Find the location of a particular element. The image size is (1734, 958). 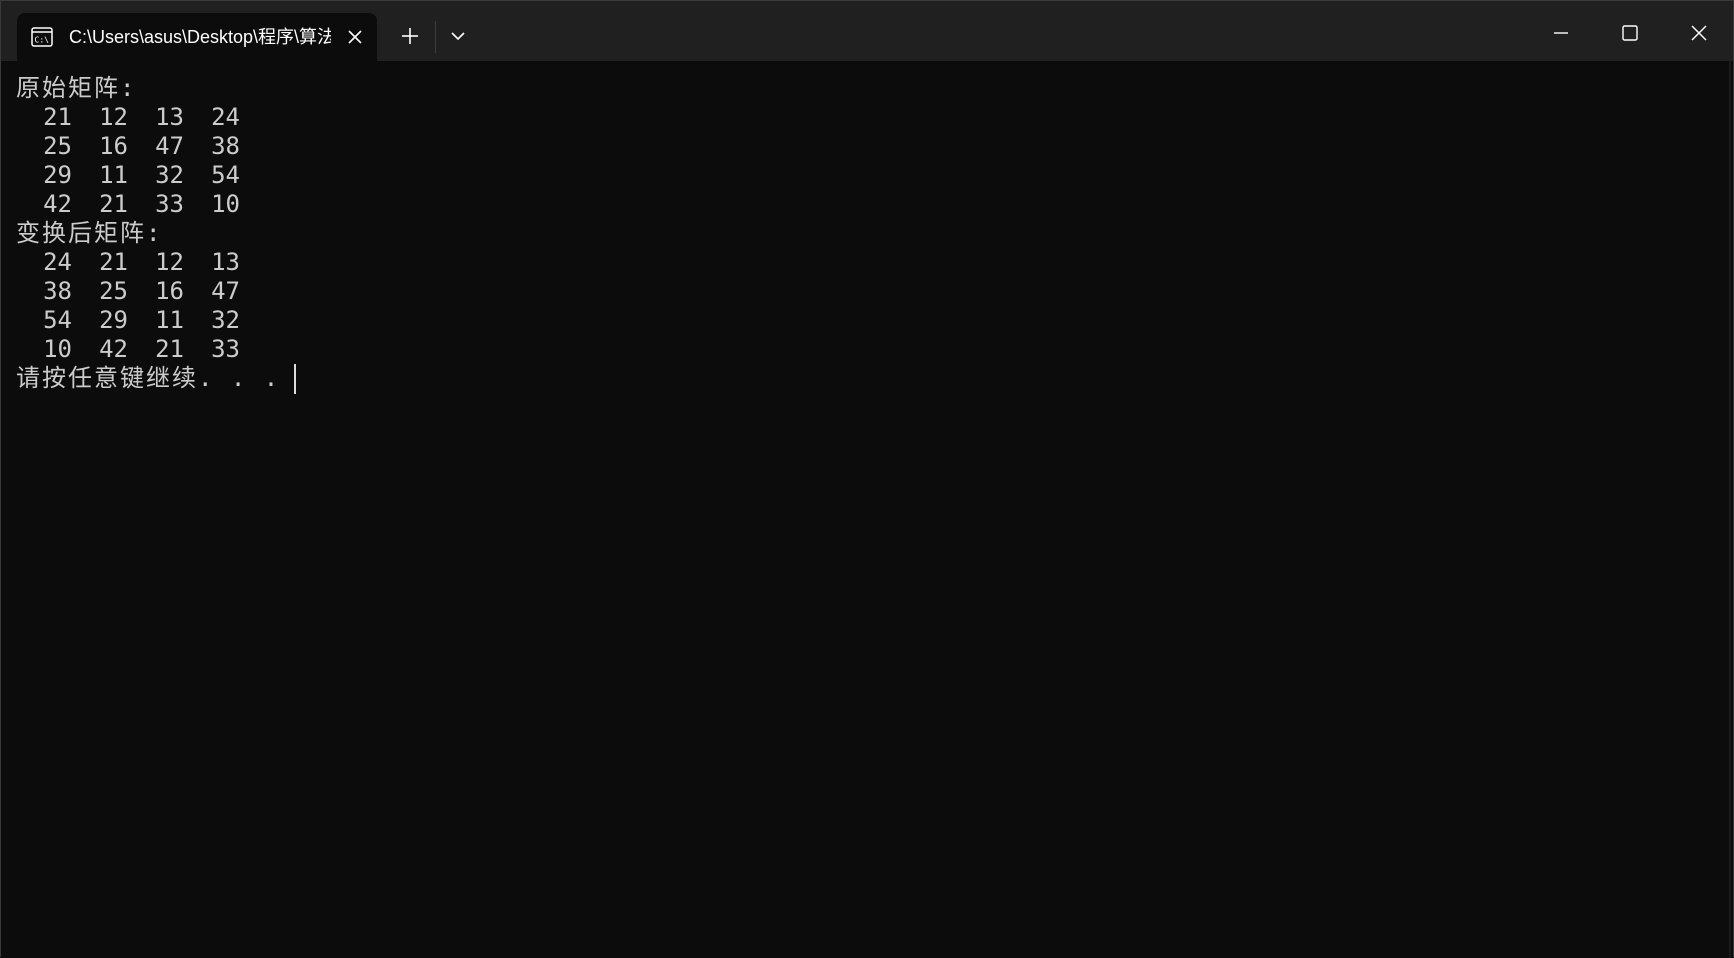

title-bar: C:\ C:\Users\asus\Desktop\程序\算法 is located at coordinates (867, 31).